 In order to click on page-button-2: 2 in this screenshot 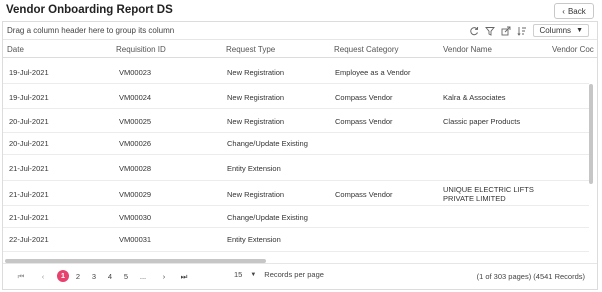, I will do `click(78, 276)`.